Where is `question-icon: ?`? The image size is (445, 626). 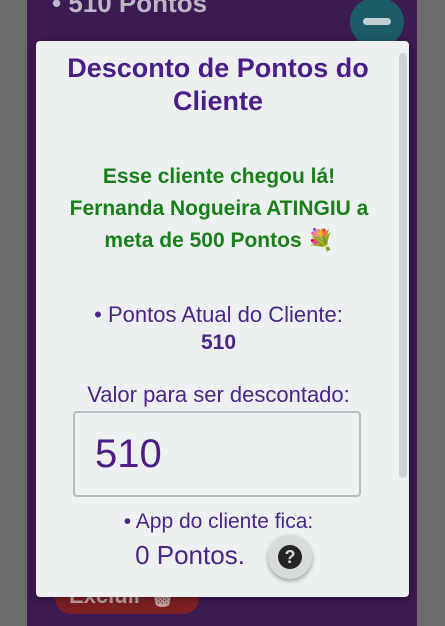
question-icon: ? is located at coordinates (290, 557).